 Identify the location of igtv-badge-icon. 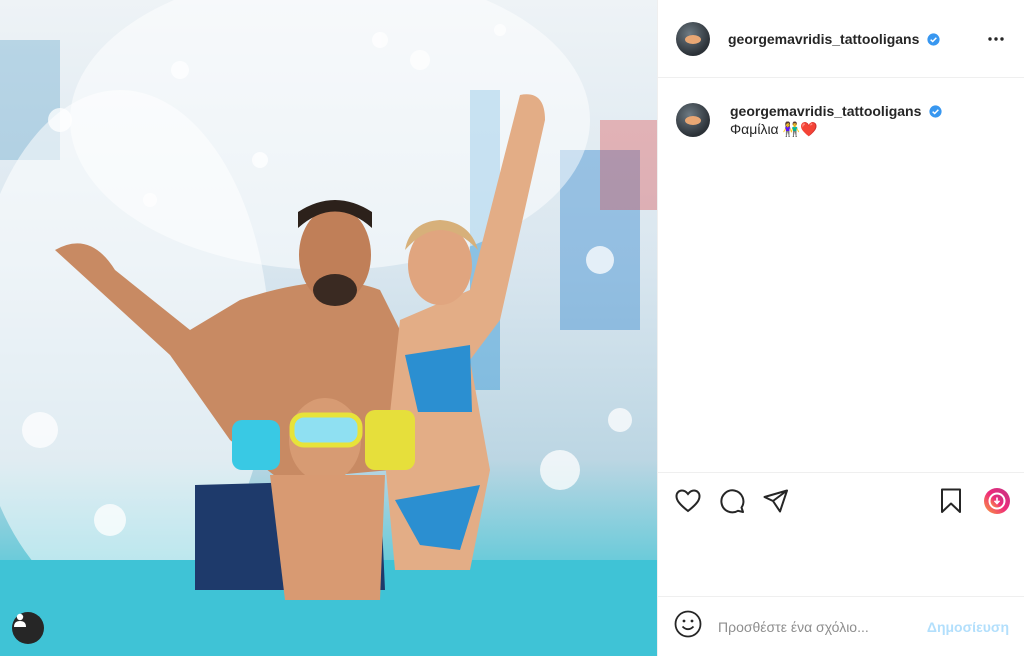
(997, 501).